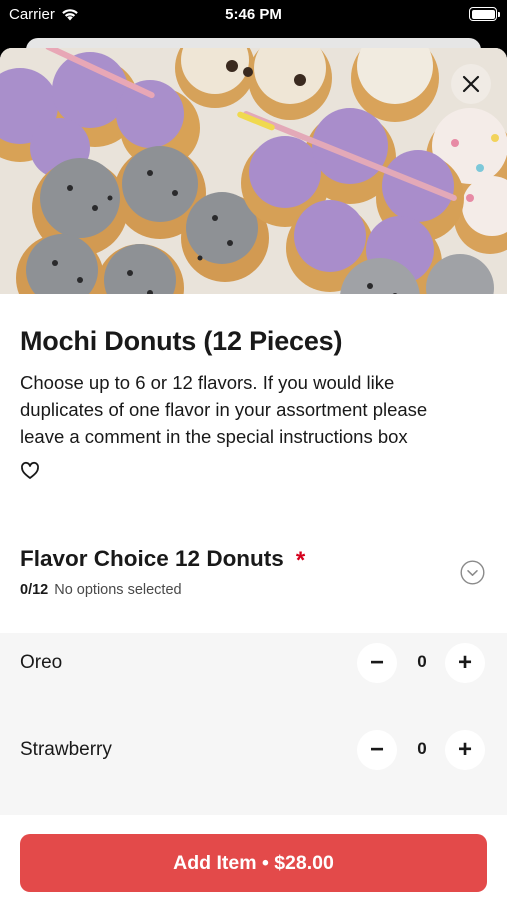  Describe the element at coordinates (253, 863) in the screenshot. I see `add-item-button: Add Item • $28.00` at that location.